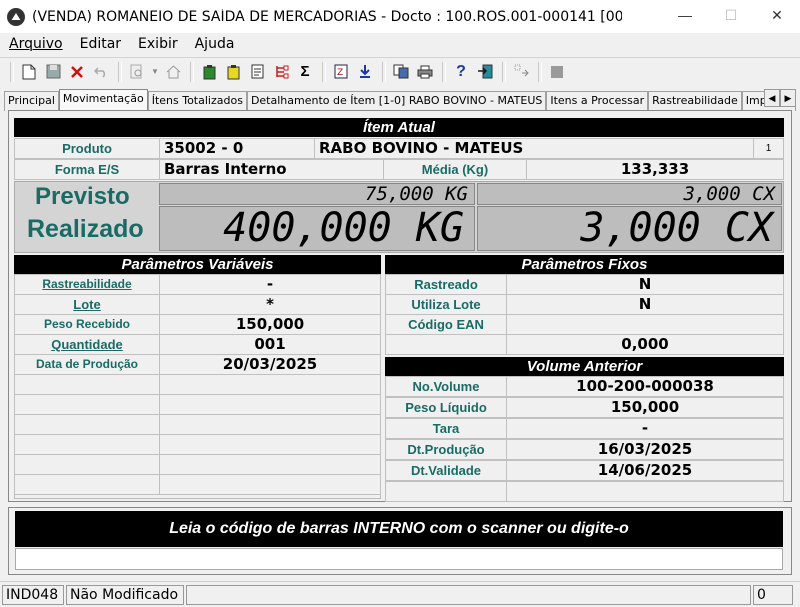 This screenshot has height=607, width=800. I want to click on tara-value: -, so click(645, 428).